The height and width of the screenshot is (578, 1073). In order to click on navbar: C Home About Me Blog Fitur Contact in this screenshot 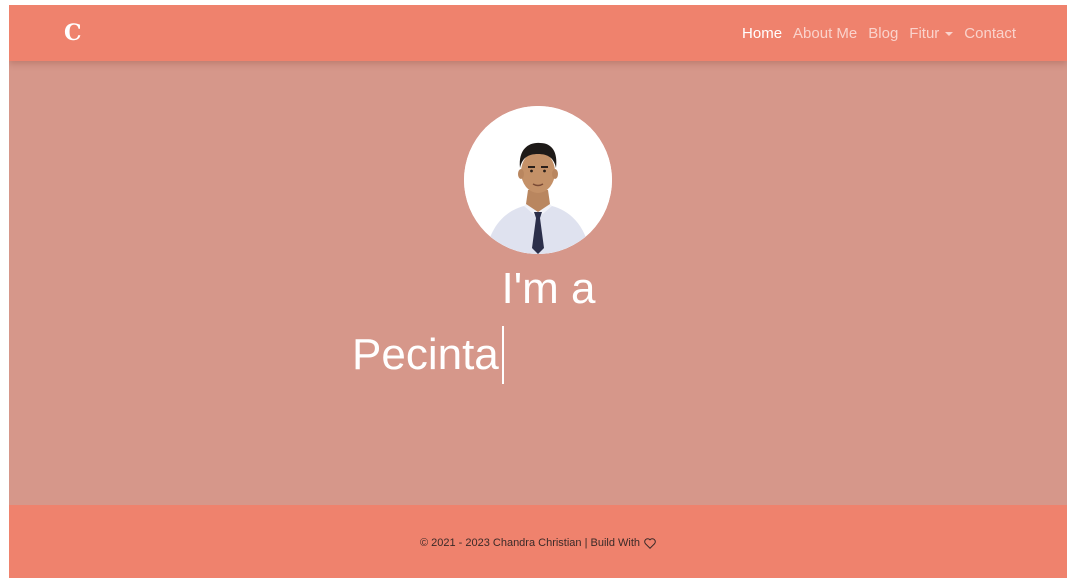, I will do `click(538, 33)`.